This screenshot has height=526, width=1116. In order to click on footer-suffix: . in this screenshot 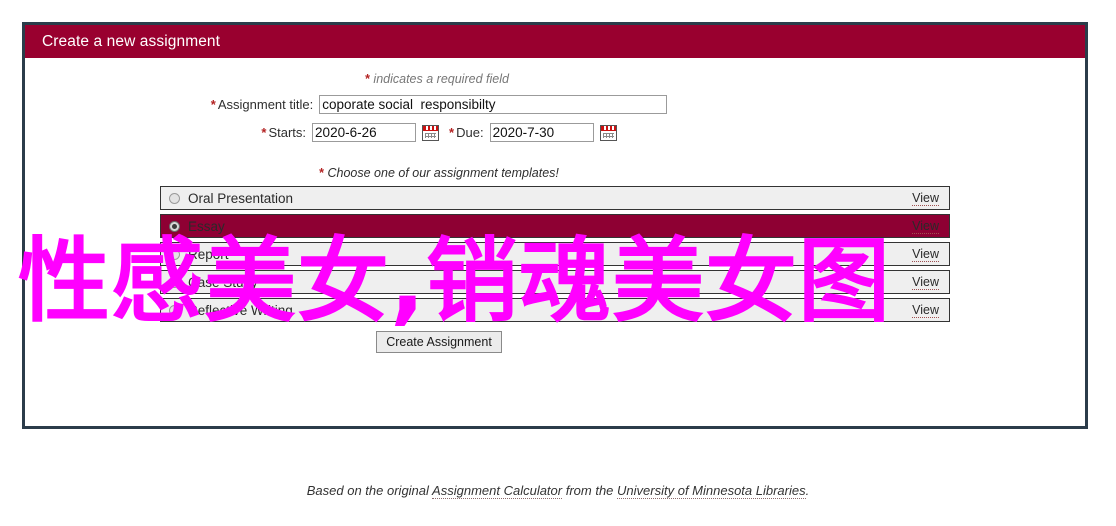, I will do `click(807, 490)`.